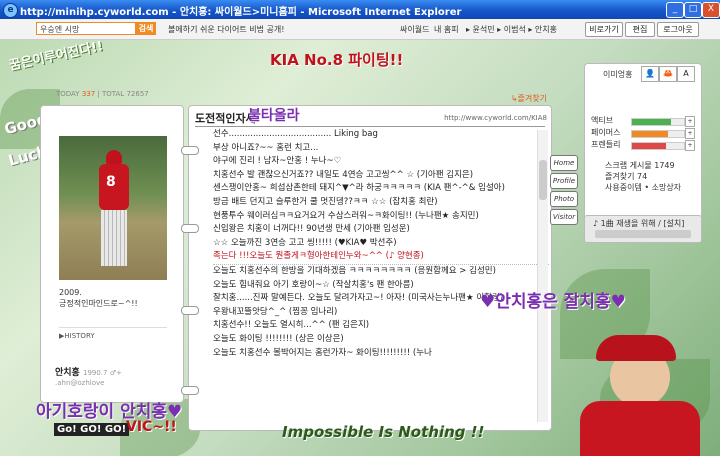 The width and height of the screenshot is (720, 456). I want to click on binder-rings, so click(190, 276).